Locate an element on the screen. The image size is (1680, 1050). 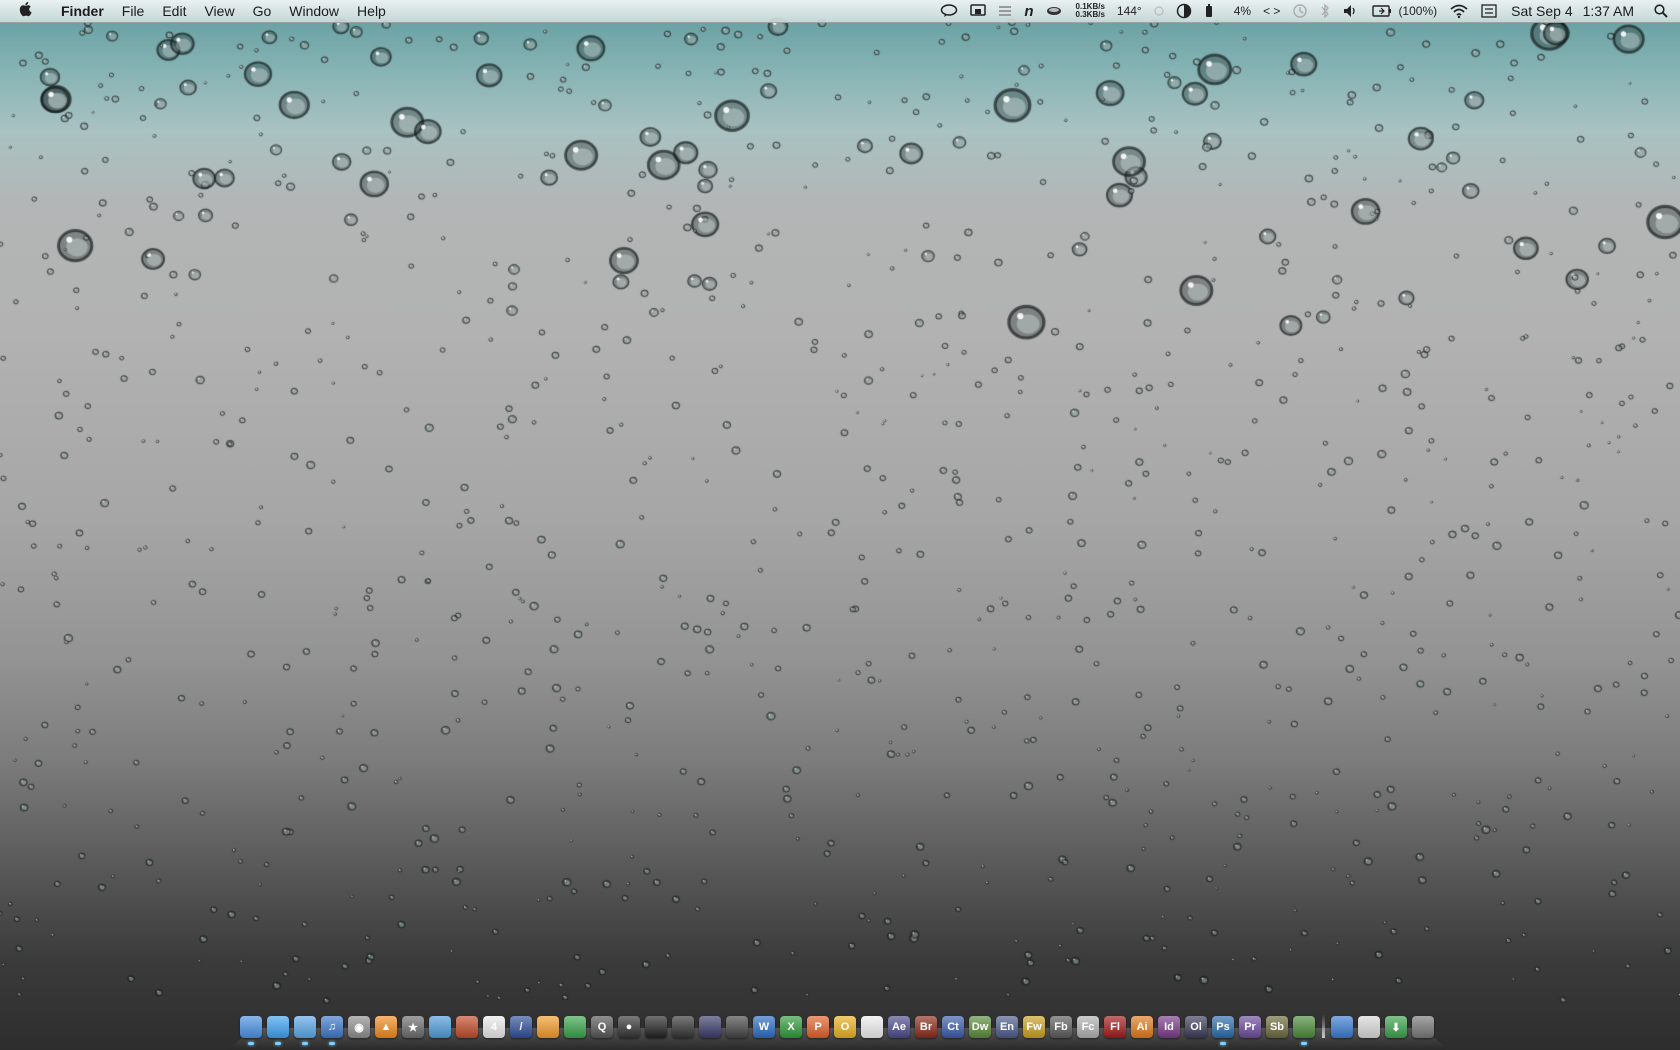
flash-builder-icon: Fb is located at coordinates (1061, 1027).